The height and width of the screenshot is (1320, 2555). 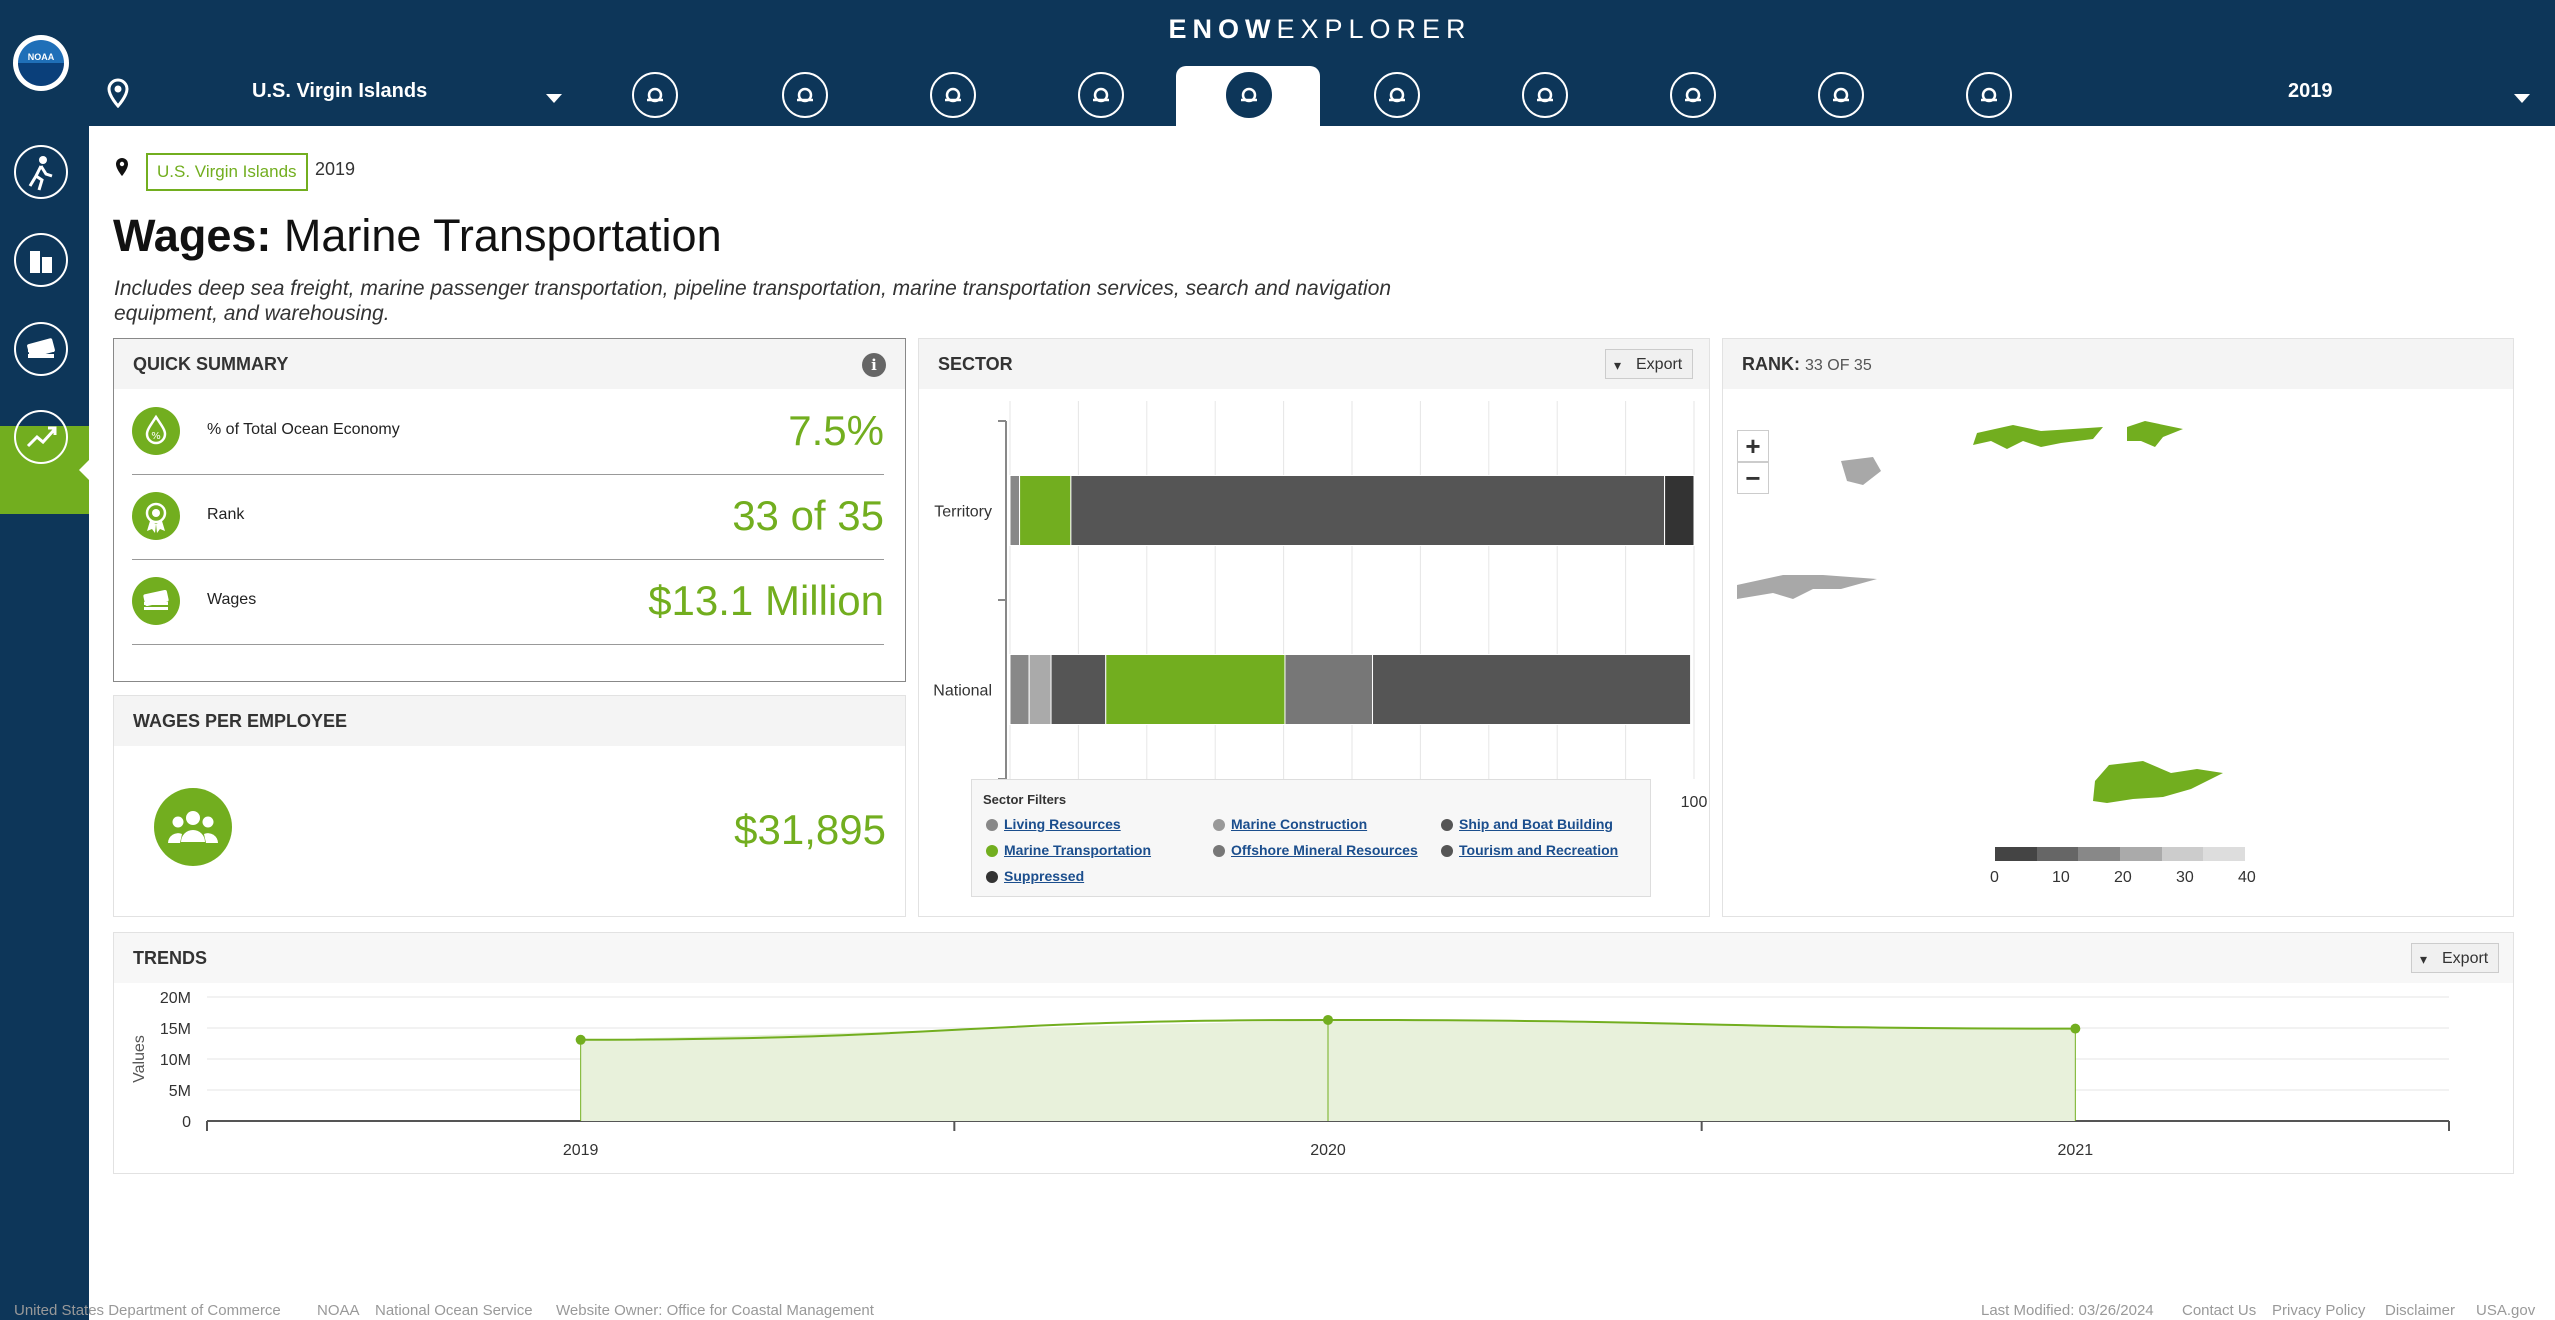 I want to click on hiker-icon, so click(x=41, y=172).